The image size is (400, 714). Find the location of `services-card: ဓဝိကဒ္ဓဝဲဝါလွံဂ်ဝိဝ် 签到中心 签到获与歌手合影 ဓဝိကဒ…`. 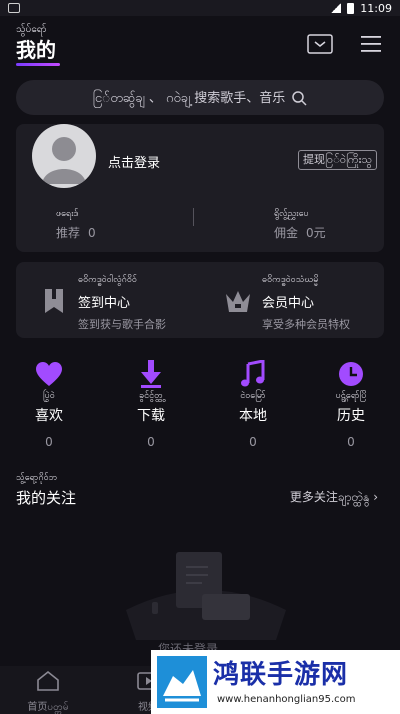

services-card: ဓဝိကဒ္ဓဝဲဝါလွံဂ်ဝိဝ် 签到中心 签到获与歌手合影 ဓဝိကဒ… is located at coordinates (200, 300).